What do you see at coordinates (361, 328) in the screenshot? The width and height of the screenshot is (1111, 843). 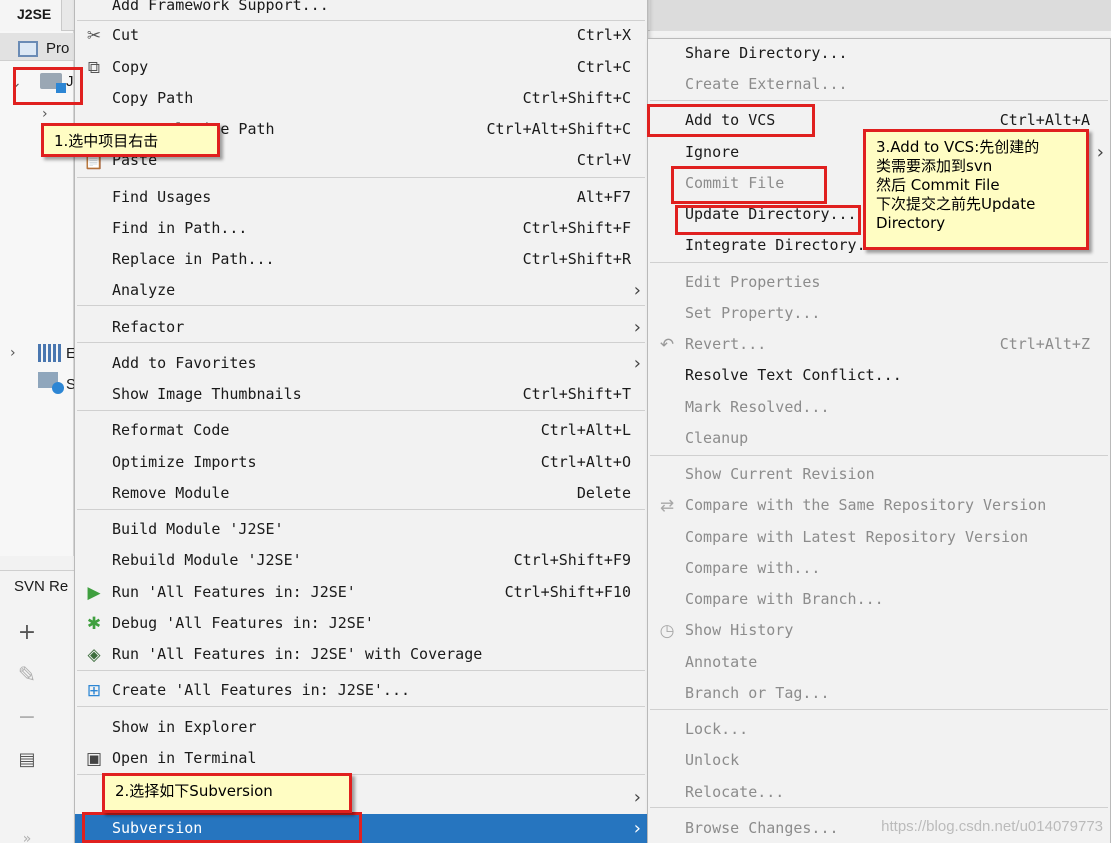 I see `menu-item-refactor: Refactor ›` at bounding box center [361, 328].